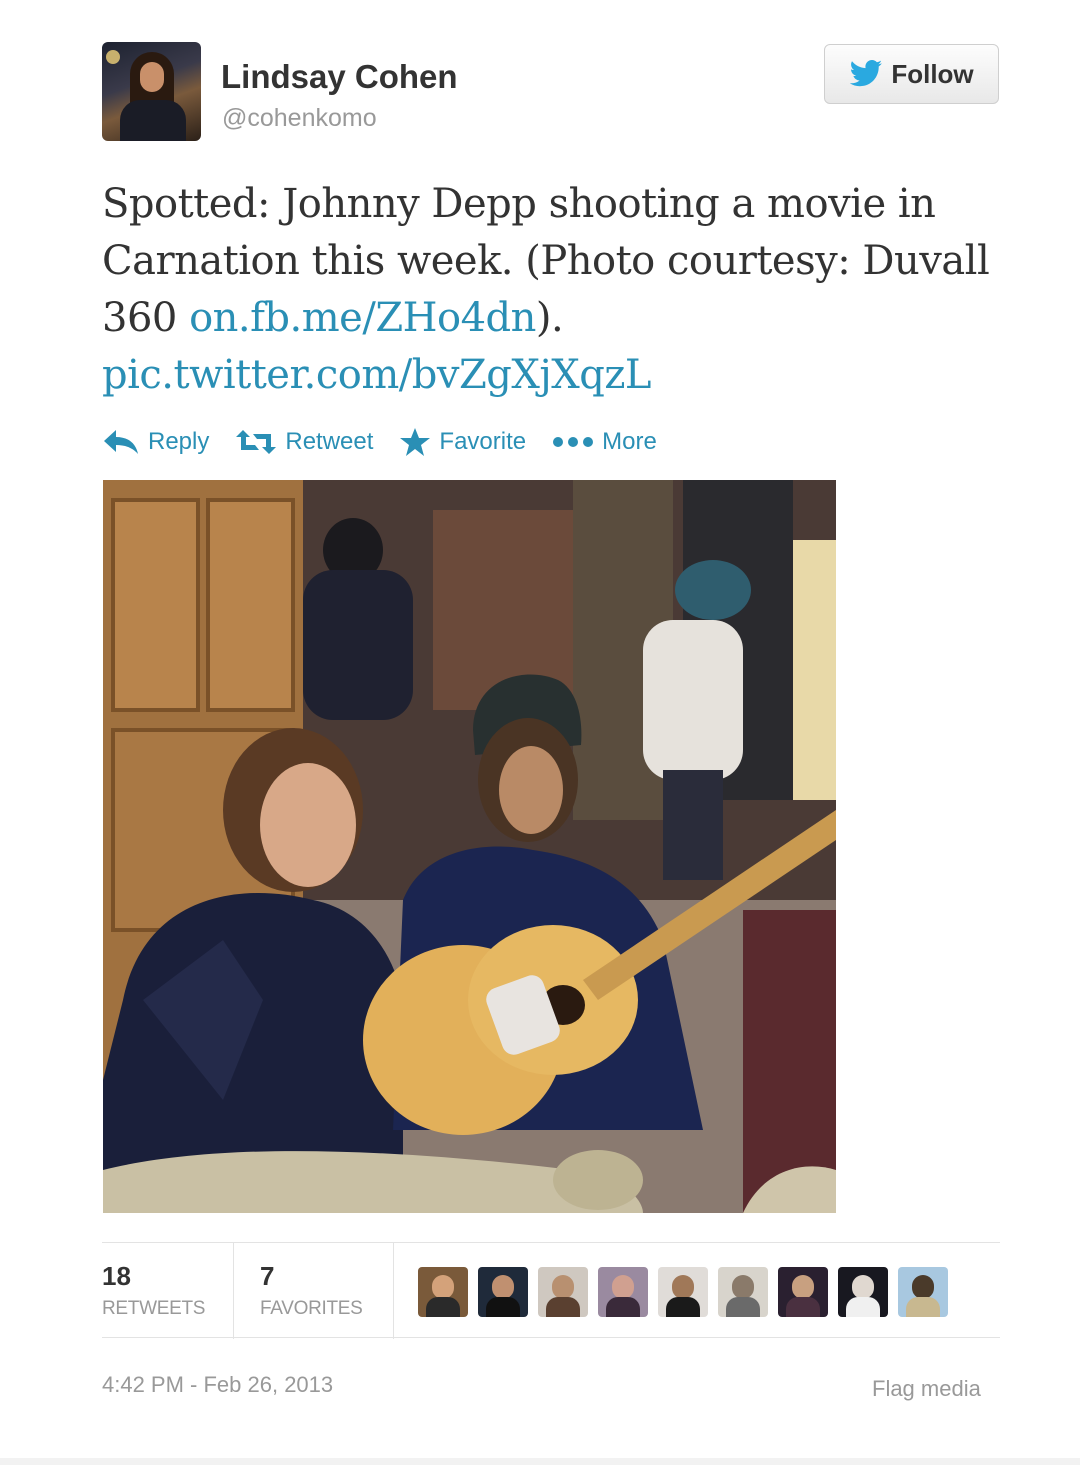 Image resolution: width=1080 pixels, height=1465 pixels. What do you see at coordinates (154, 1308) in the screenshot?
I see `retweets-label: RETWEETS` at bounding box center [154, 1308].